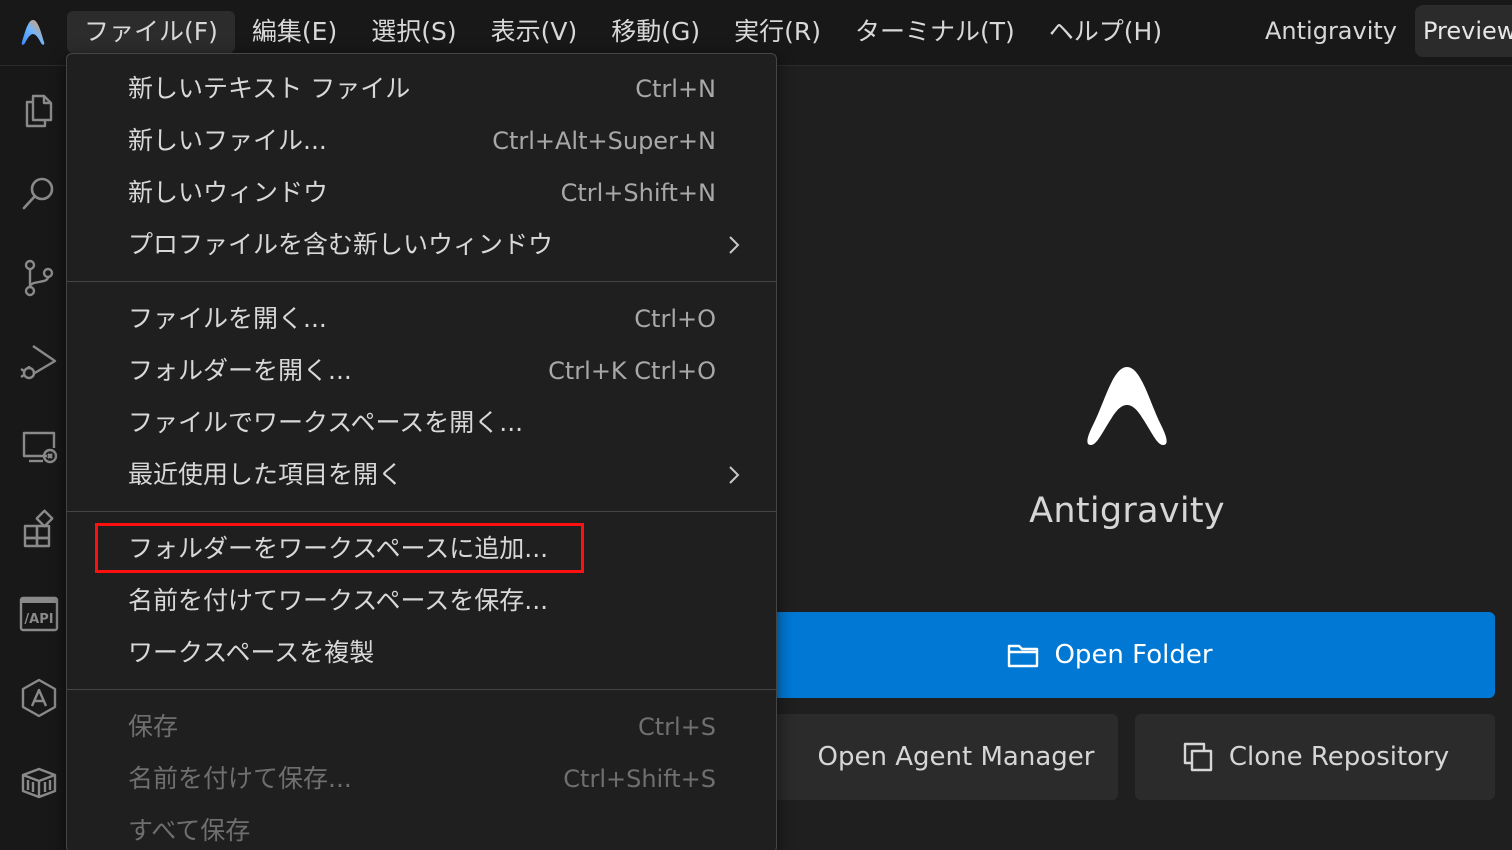  I want to click on clone-repository-button: Clone Repository, so click(1315, 757).